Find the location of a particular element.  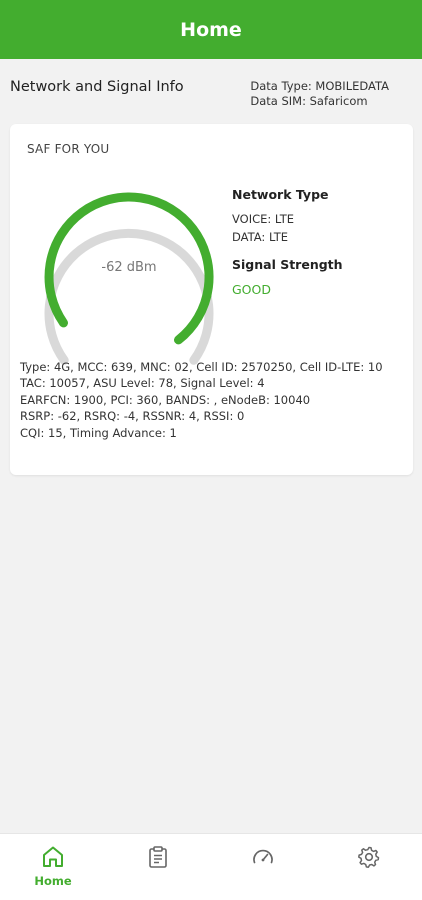

signal-strength-heading: Signal Strength is located at coordinates (287, 264).